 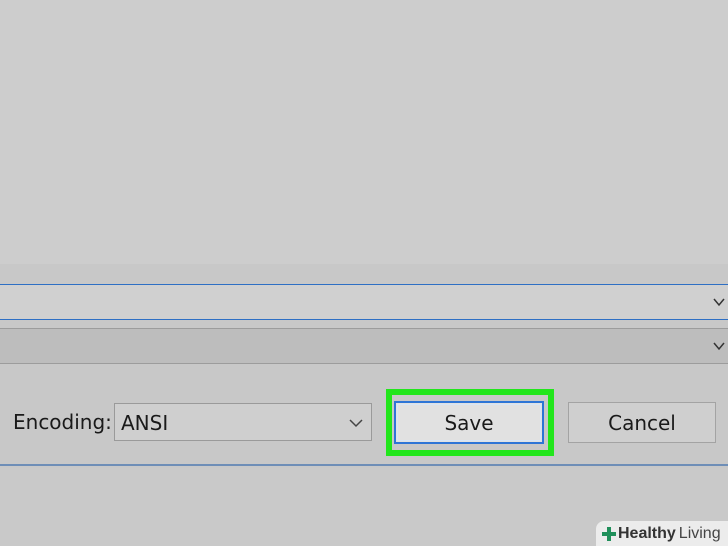 I want to click on encoding-value: ANSI, so click(x=145, y=423).